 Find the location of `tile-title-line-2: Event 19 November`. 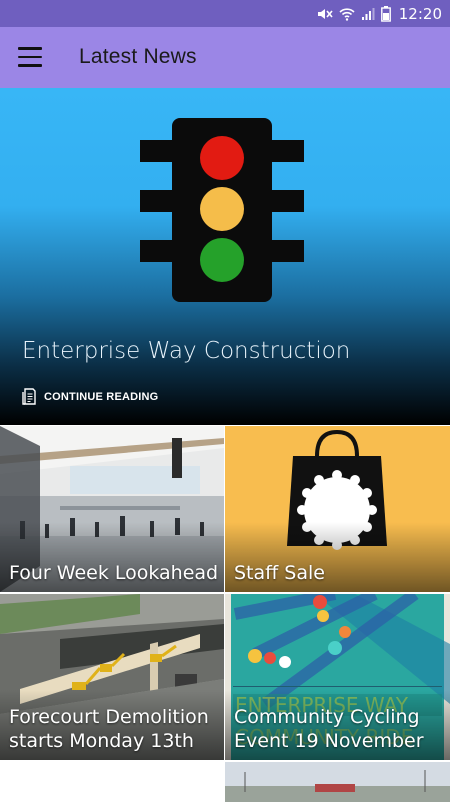

tile-title-line-2: Event 19 November is located at coordinates (329, 741).